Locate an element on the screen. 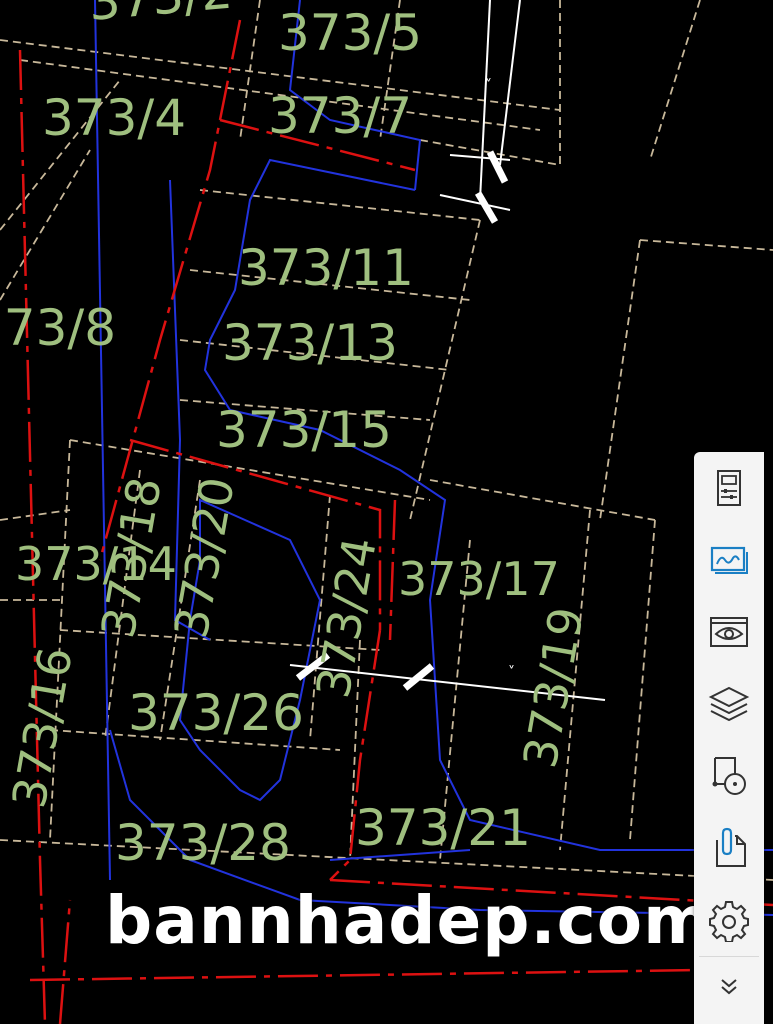 Image resolution: width=773 pixels, height=1024 pixels. lot-label: 373/13 is located at coordinates (310, 343).